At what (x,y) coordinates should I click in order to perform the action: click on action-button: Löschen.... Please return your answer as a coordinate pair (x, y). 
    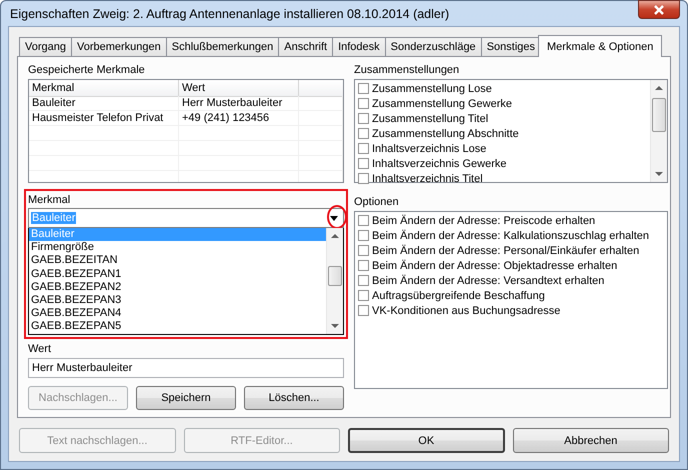
    Looking at the image, I should click on (294, 398).